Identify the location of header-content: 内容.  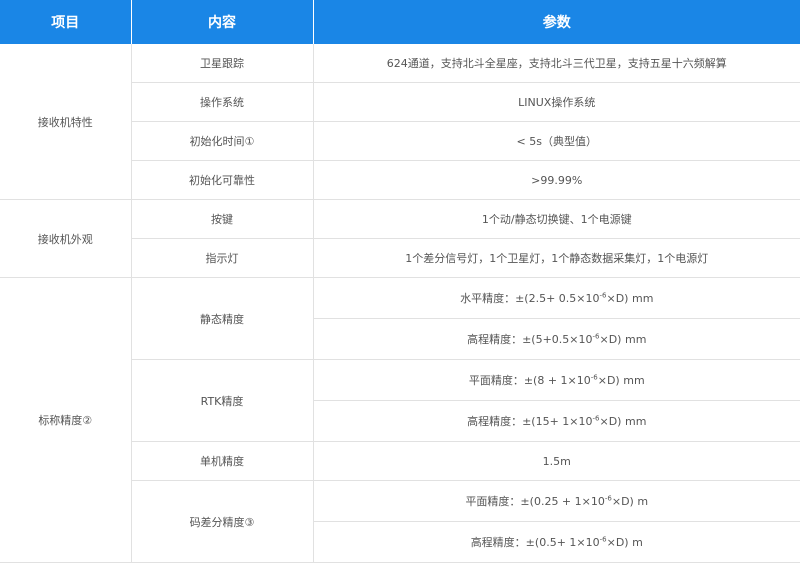
(222, 22).